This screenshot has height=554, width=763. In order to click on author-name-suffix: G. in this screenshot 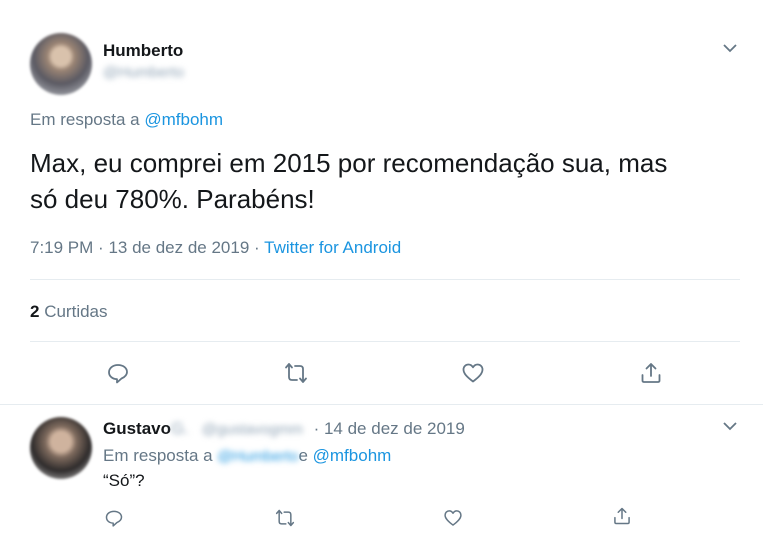, I will do `click(180, 428)`.